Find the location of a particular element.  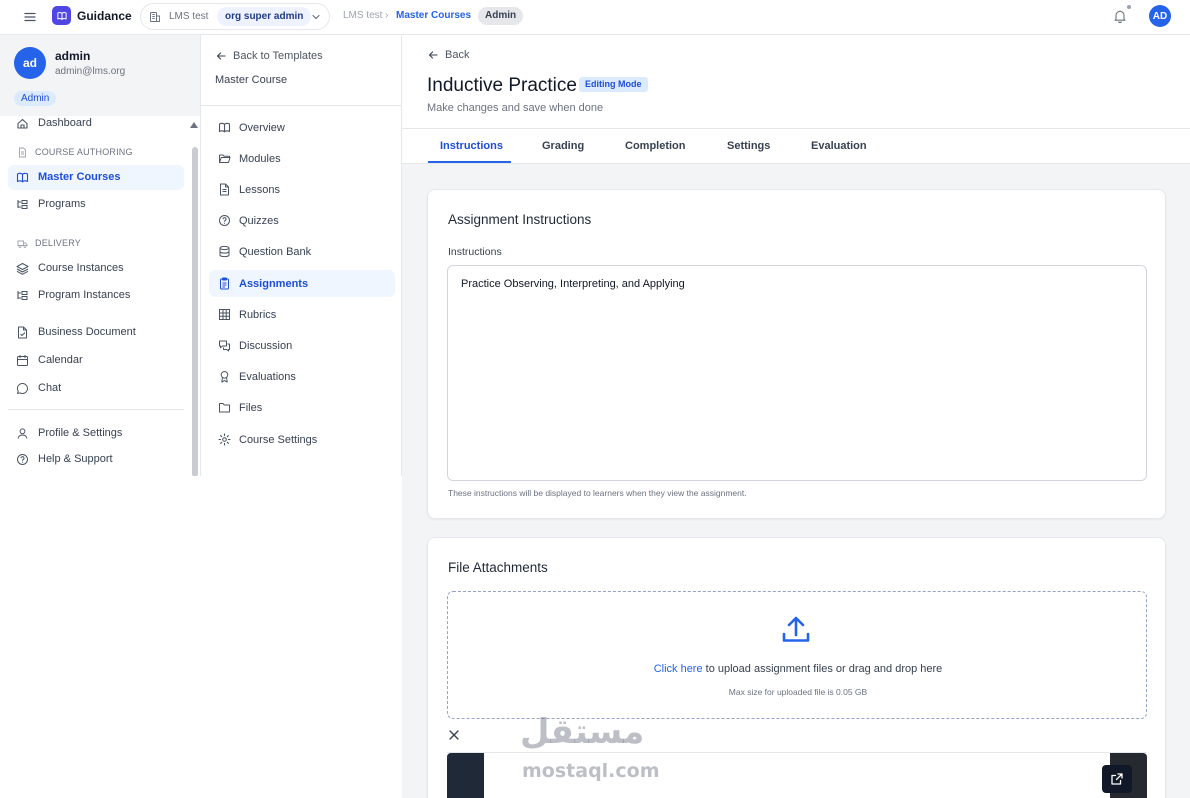

org-name: LMS test is located at coordinates (189, 16).